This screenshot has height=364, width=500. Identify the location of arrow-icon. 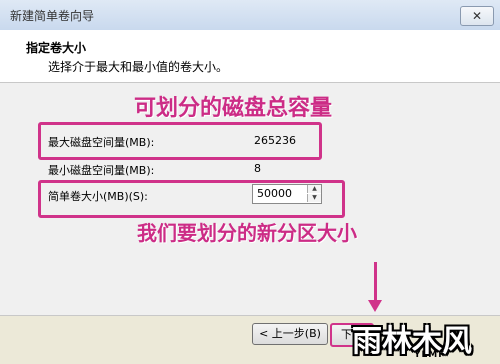
(375, 283).